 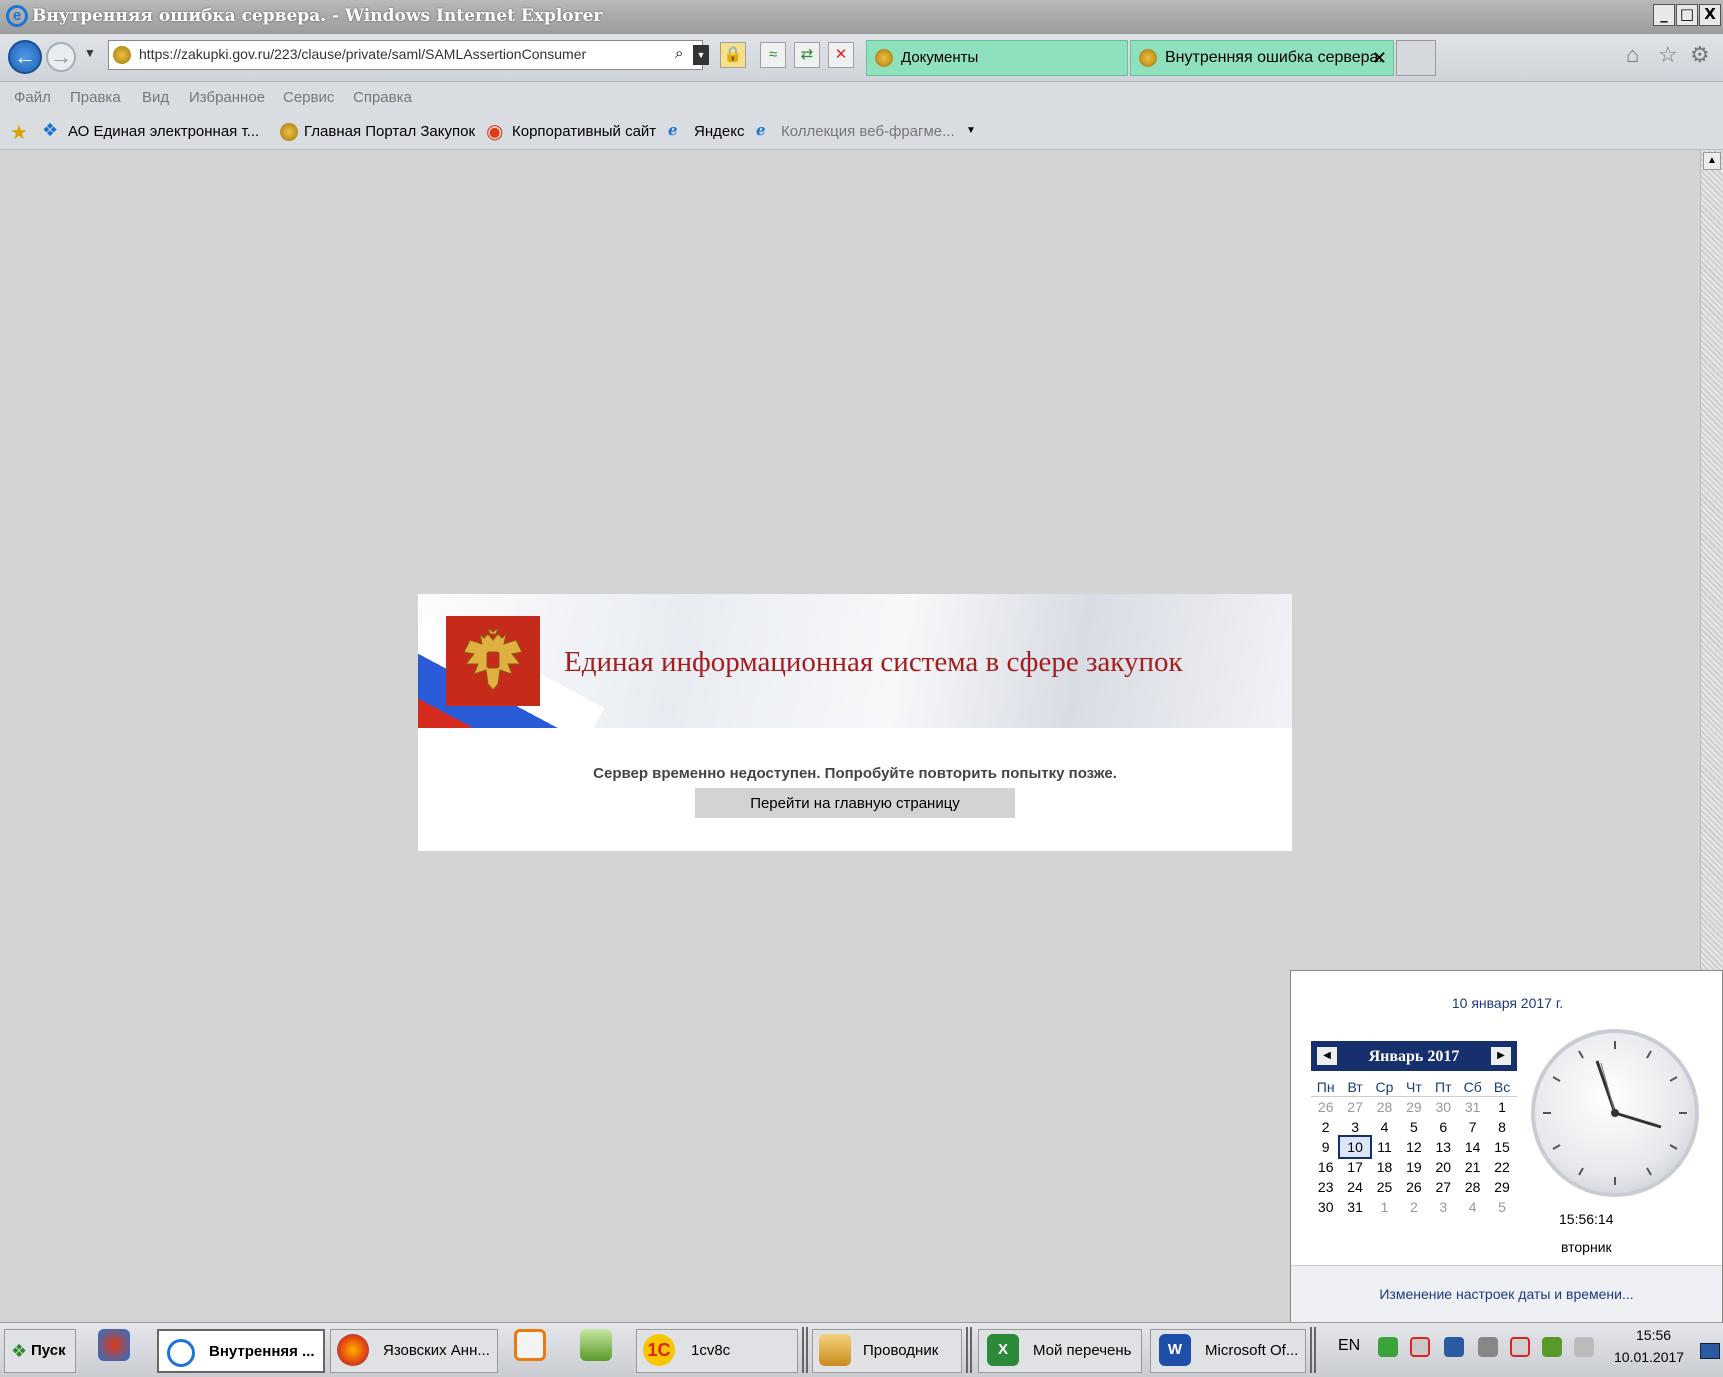 What do you see at coordinates (1325, 1187) in the screenshot?
I see `calendar-day: 23` at bounding box center [1325, 1187].